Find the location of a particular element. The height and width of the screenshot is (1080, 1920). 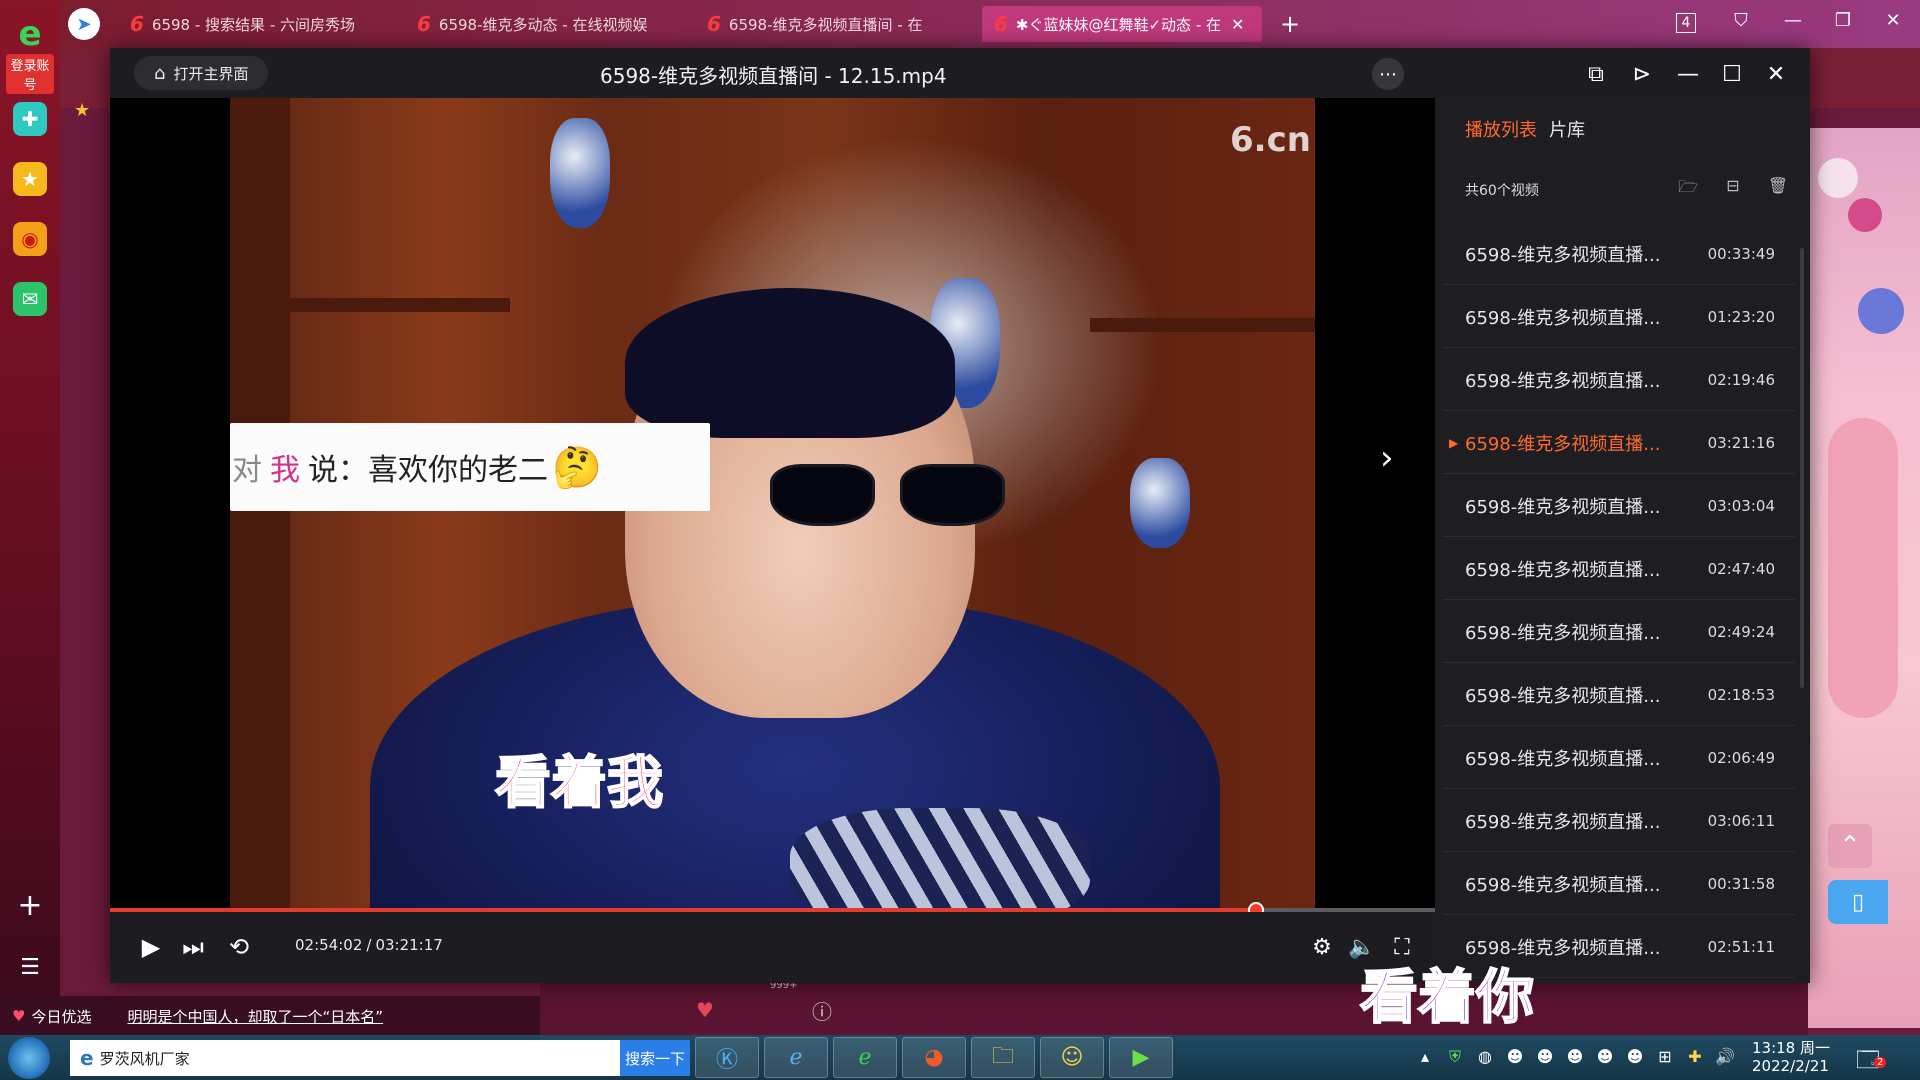

start-button is located at coordinates (29, 1058).